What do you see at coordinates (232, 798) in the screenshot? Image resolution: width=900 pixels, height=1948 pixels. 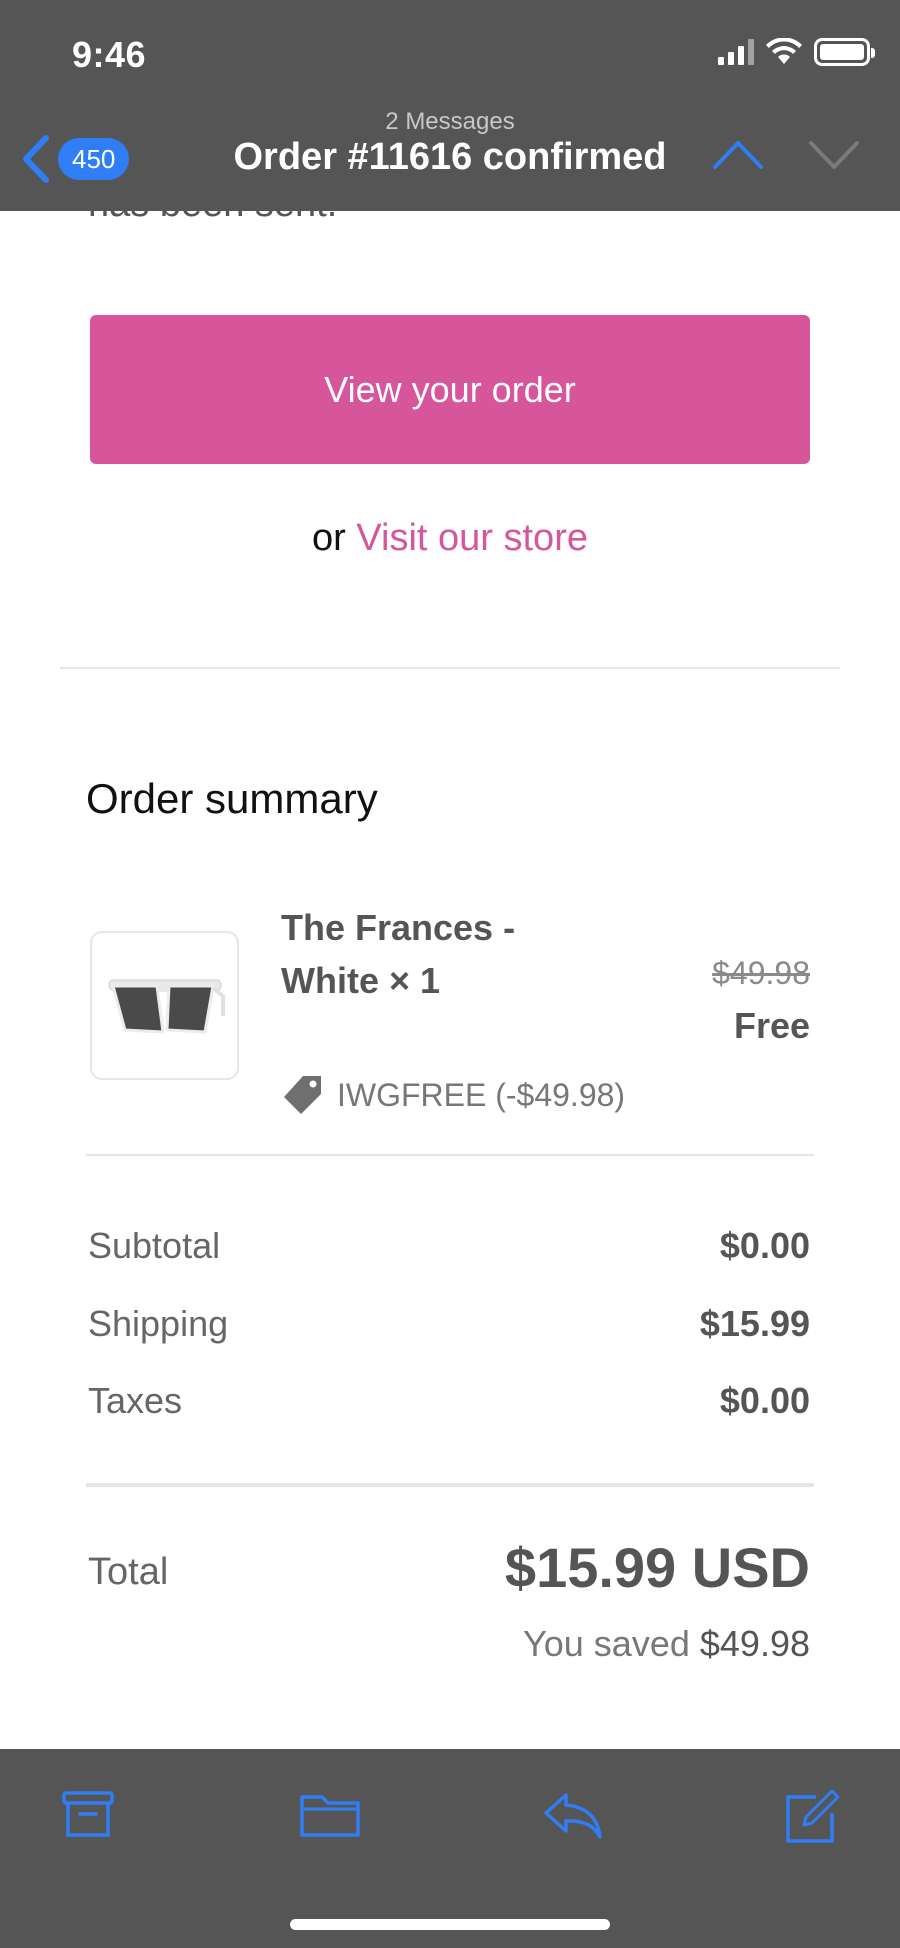 I see `order-summary-title: Order summary` at bounding box center [232, 798].